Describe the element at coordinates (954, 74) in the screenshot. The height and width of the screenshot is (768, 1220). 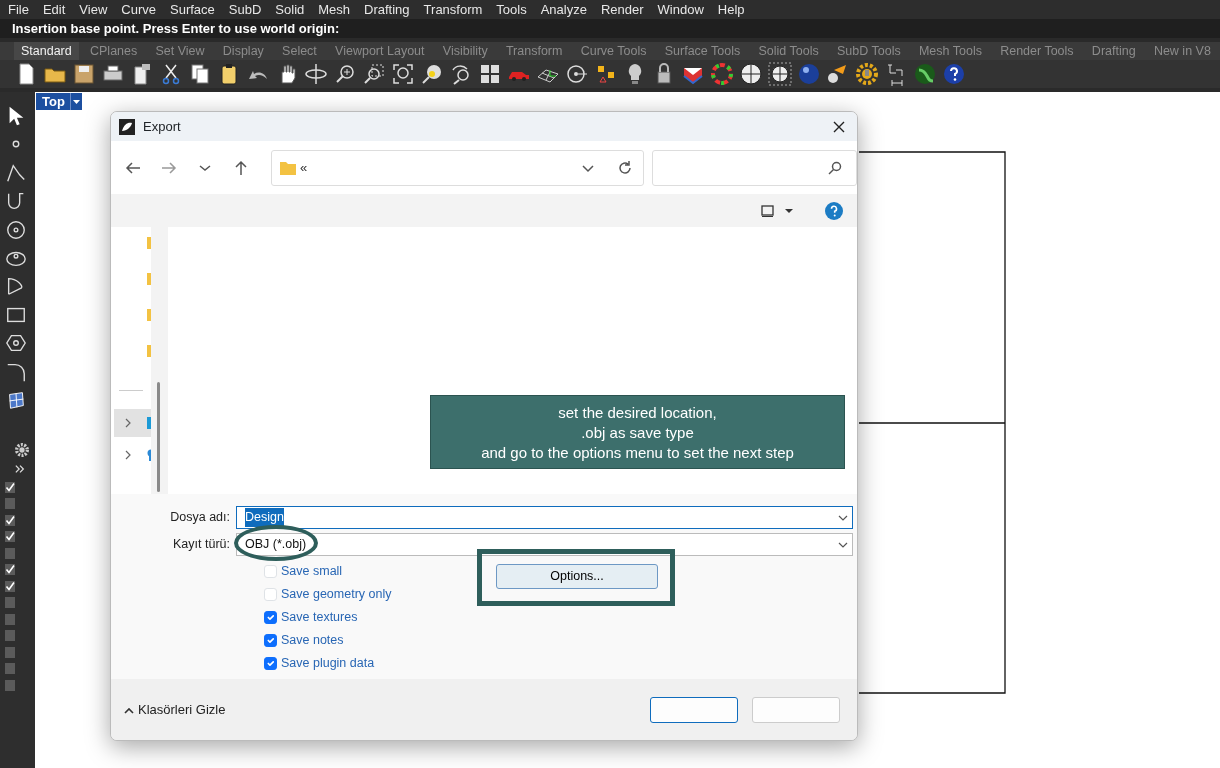
I see `help-icon` at that location.